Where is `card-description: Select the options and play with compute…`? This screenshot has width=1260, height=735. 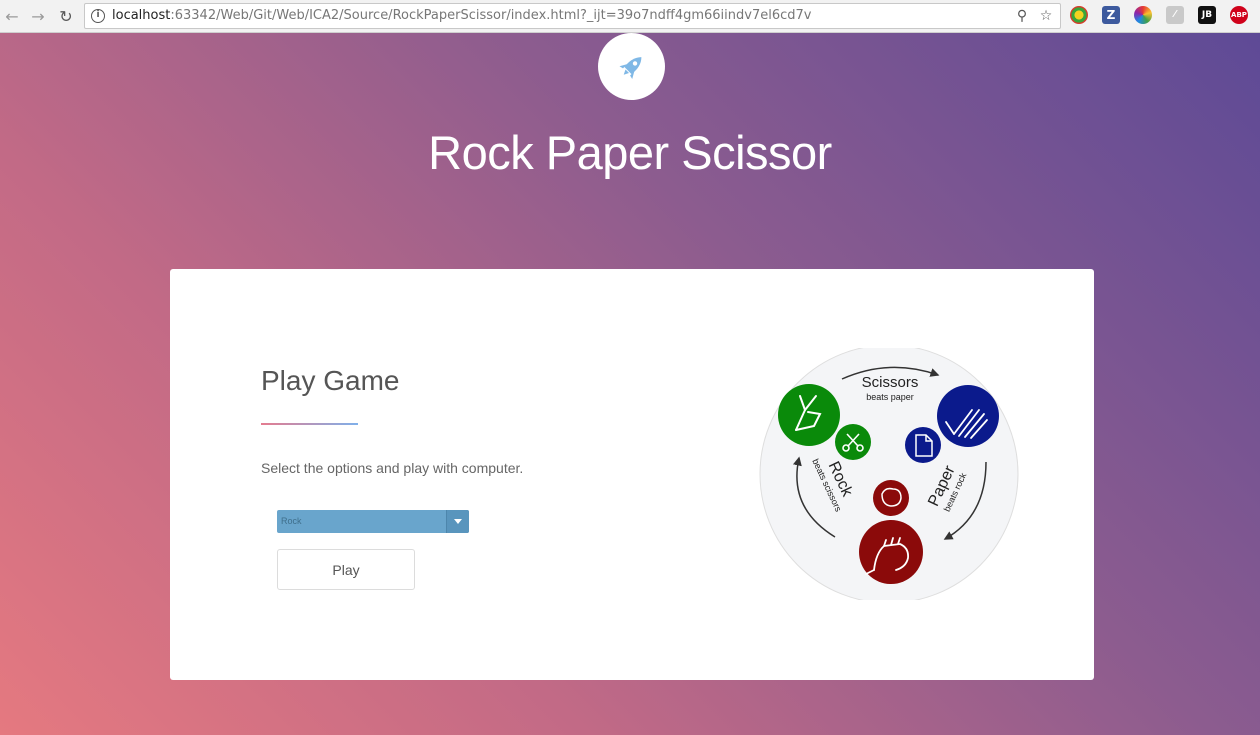 card-description: Select the options and play with compute… is located at coordinates (392, 468).